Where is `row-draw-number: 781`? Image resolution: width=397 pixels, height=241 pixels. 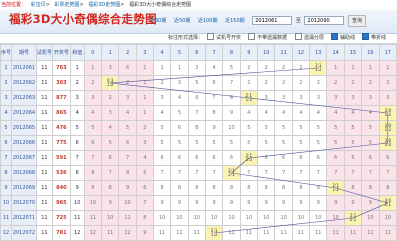 row-draw-number: 781 is located at coordinates (61, 233).